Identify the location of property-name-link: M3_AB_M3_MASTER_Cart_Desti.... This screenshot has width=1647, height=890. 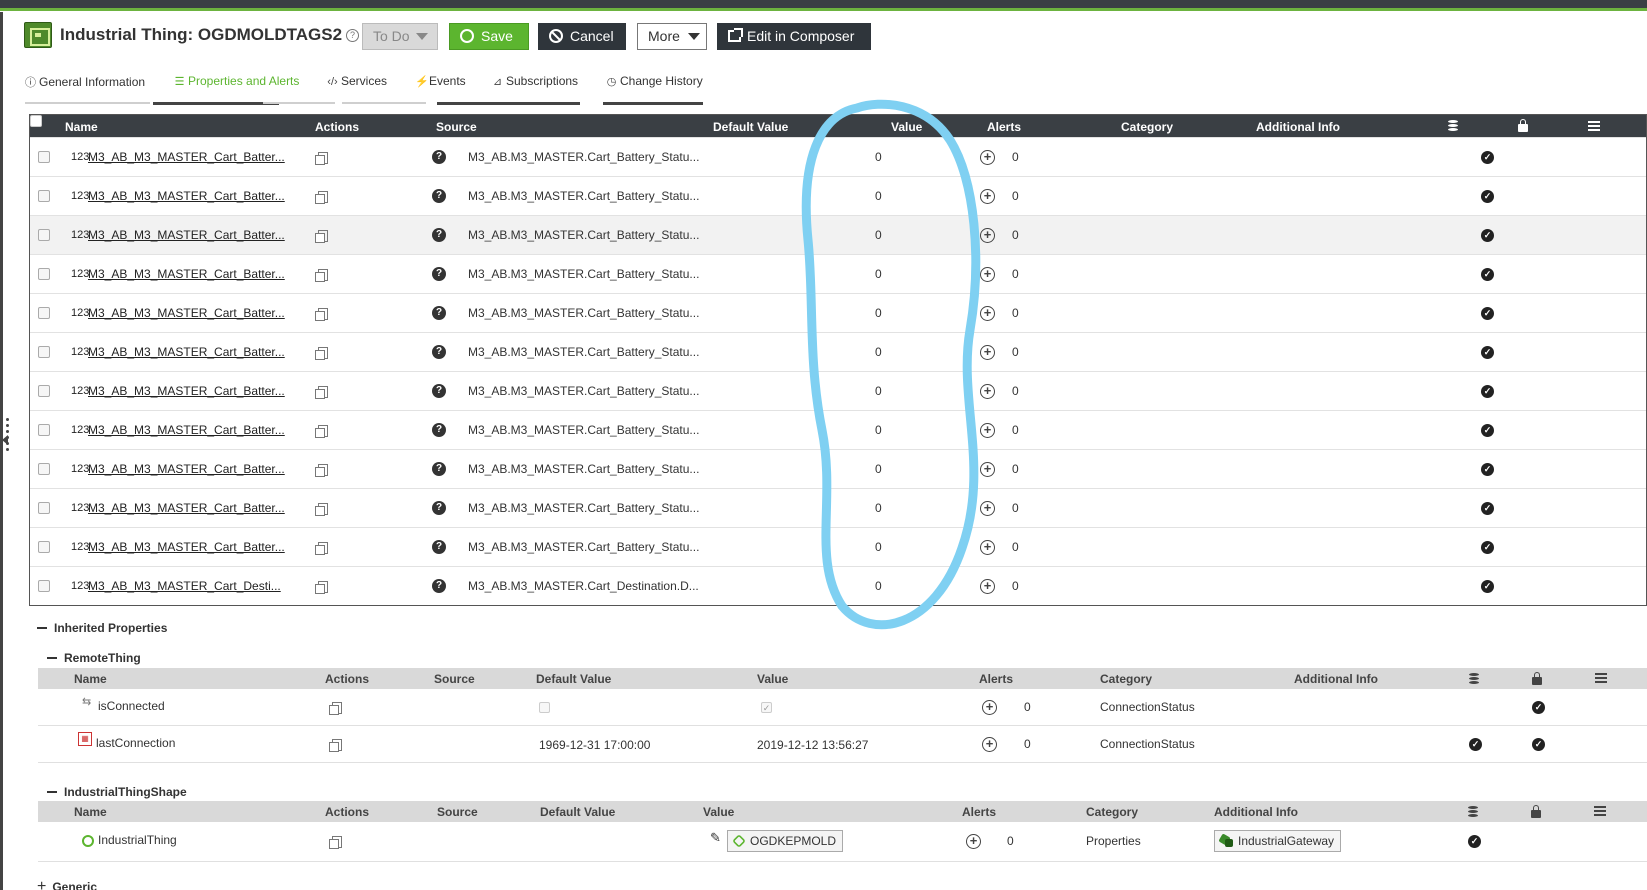
(184, 586).